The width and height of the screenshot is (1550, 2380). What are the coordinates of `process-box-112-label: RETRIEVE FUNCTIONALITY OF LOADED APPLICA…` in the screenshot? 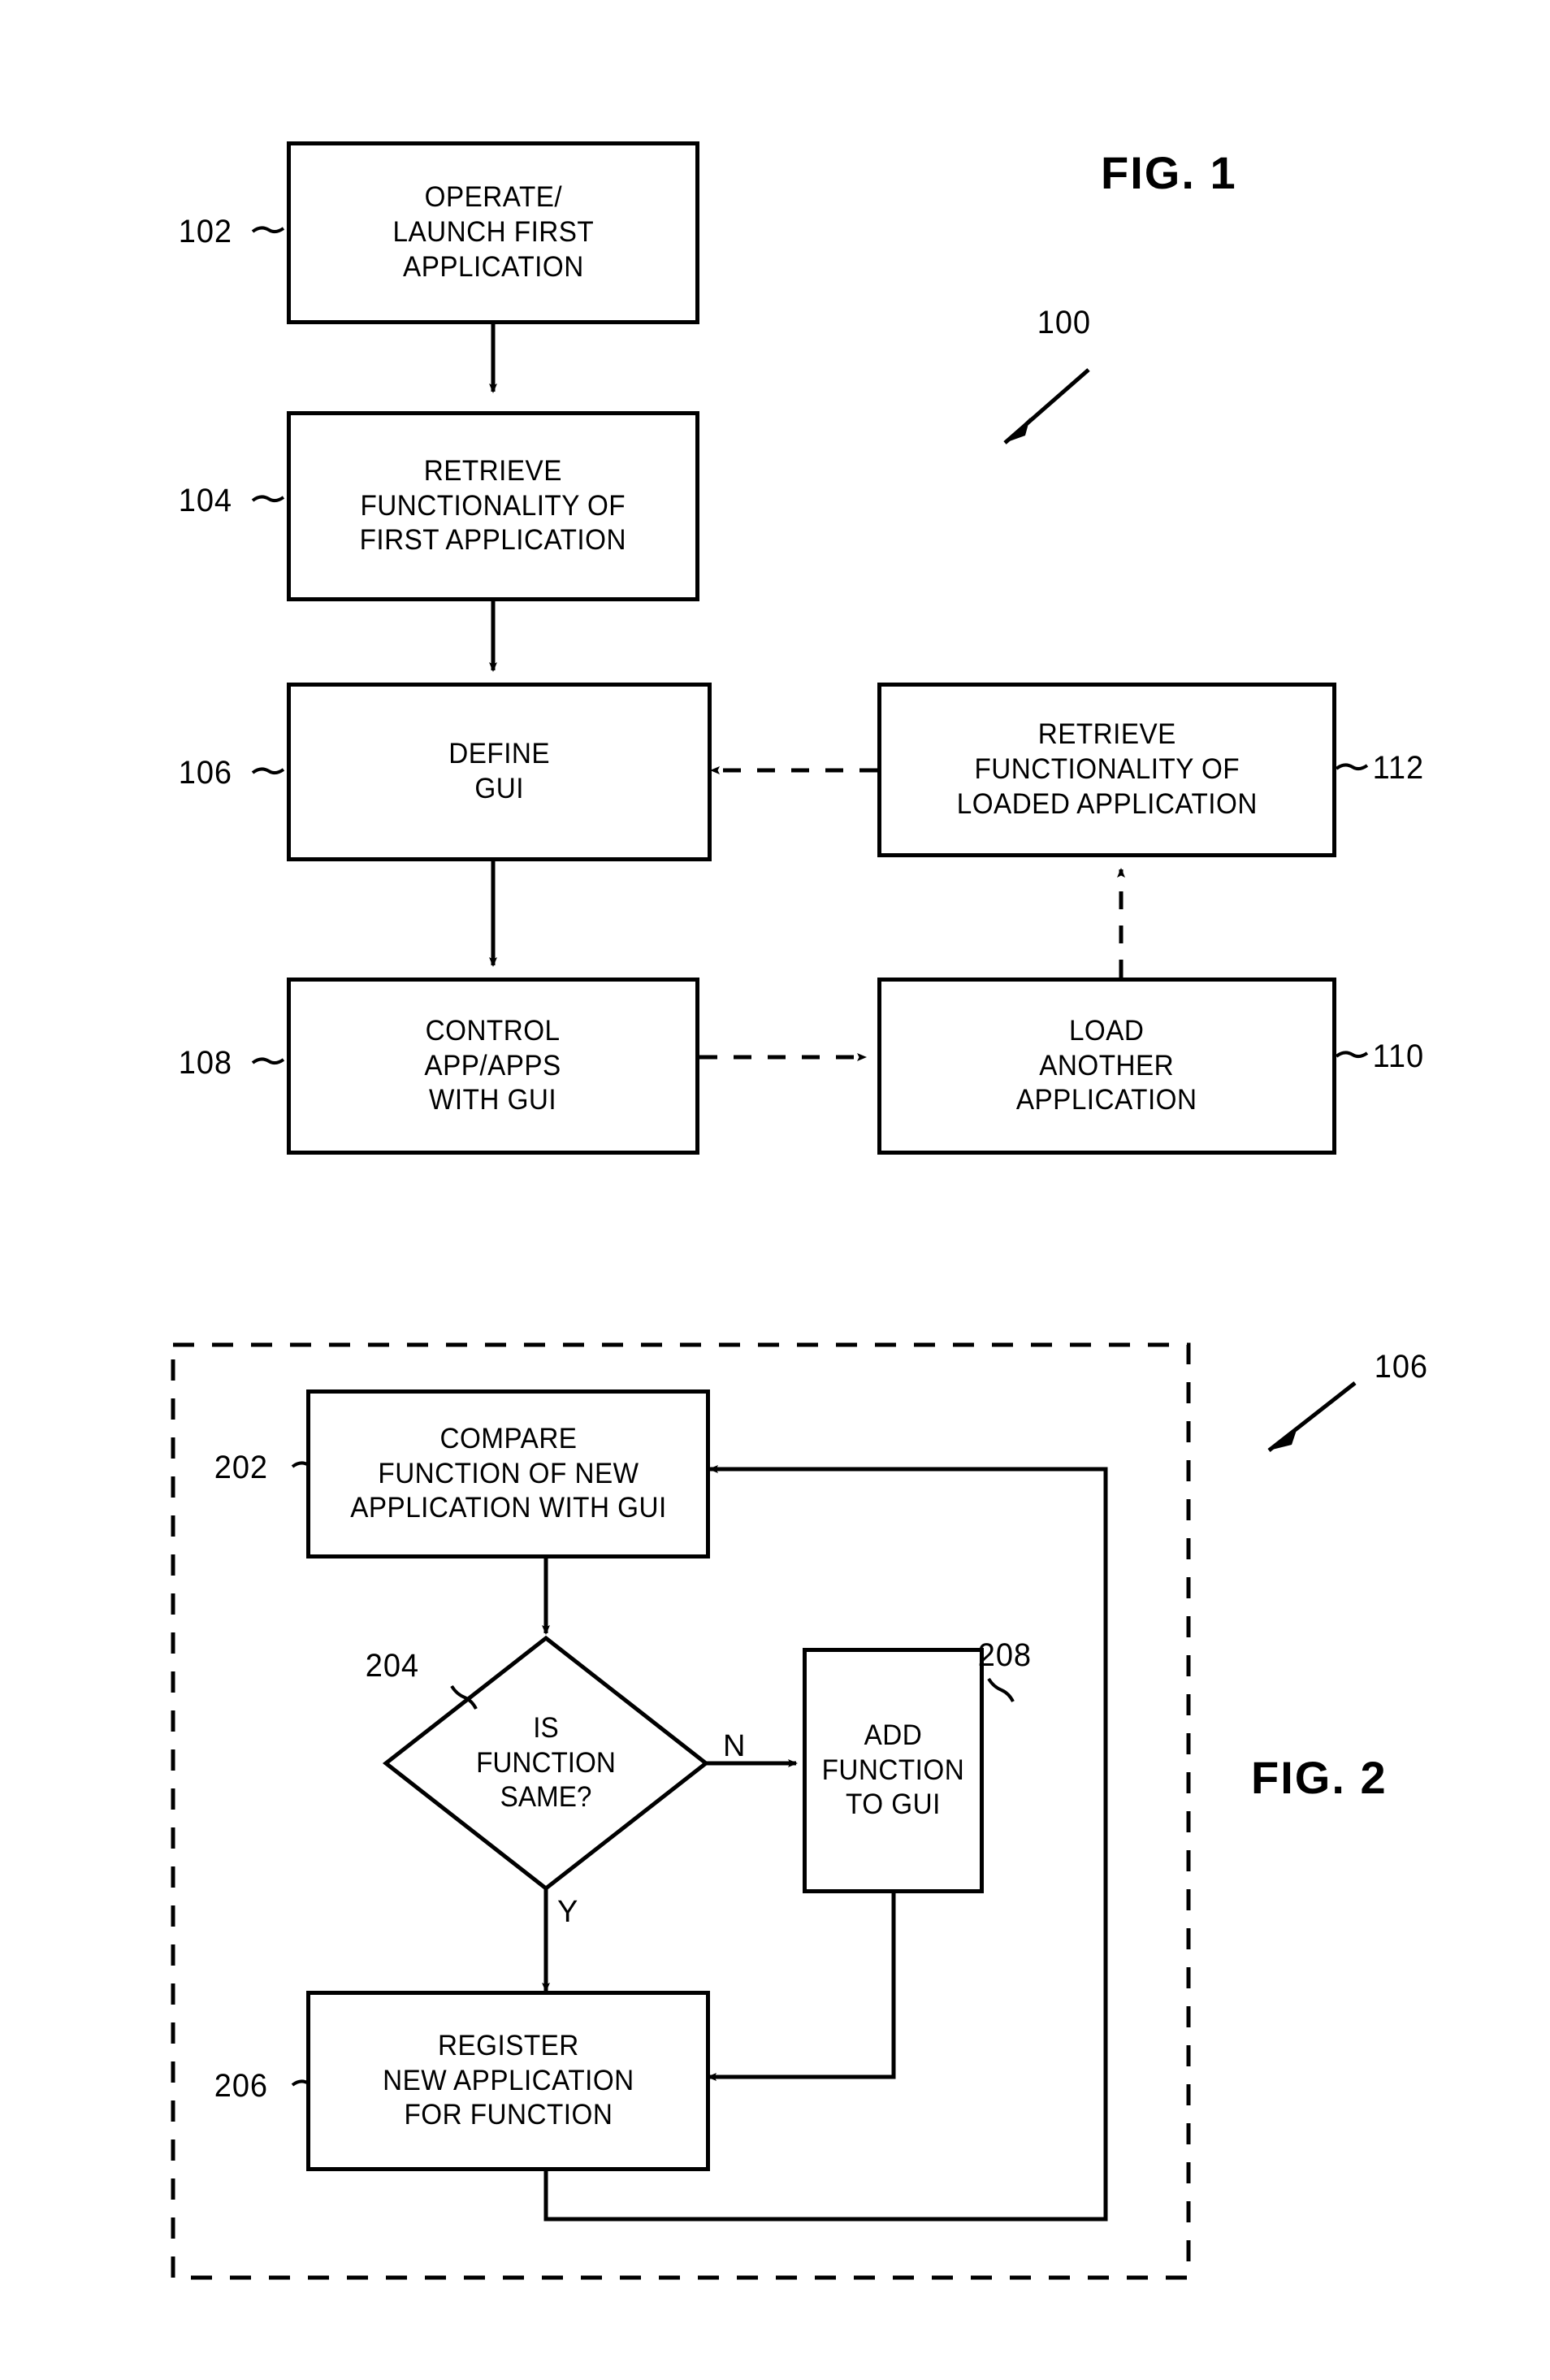 It's located at (1107, 769).